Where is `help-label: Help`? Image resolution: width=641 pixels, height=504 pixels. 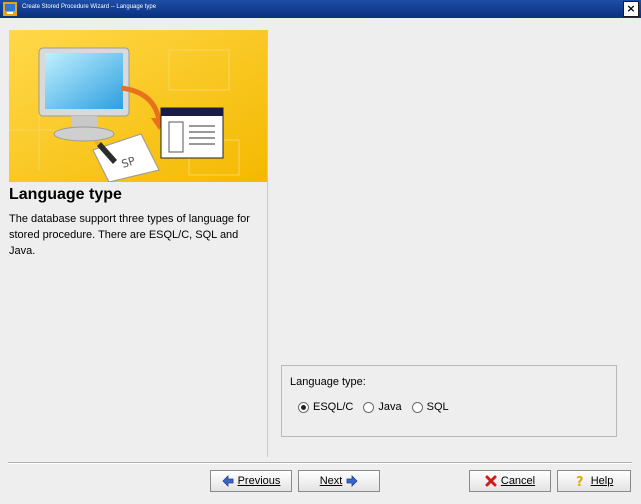 help-label: Help is located at coordinates (602, 481).